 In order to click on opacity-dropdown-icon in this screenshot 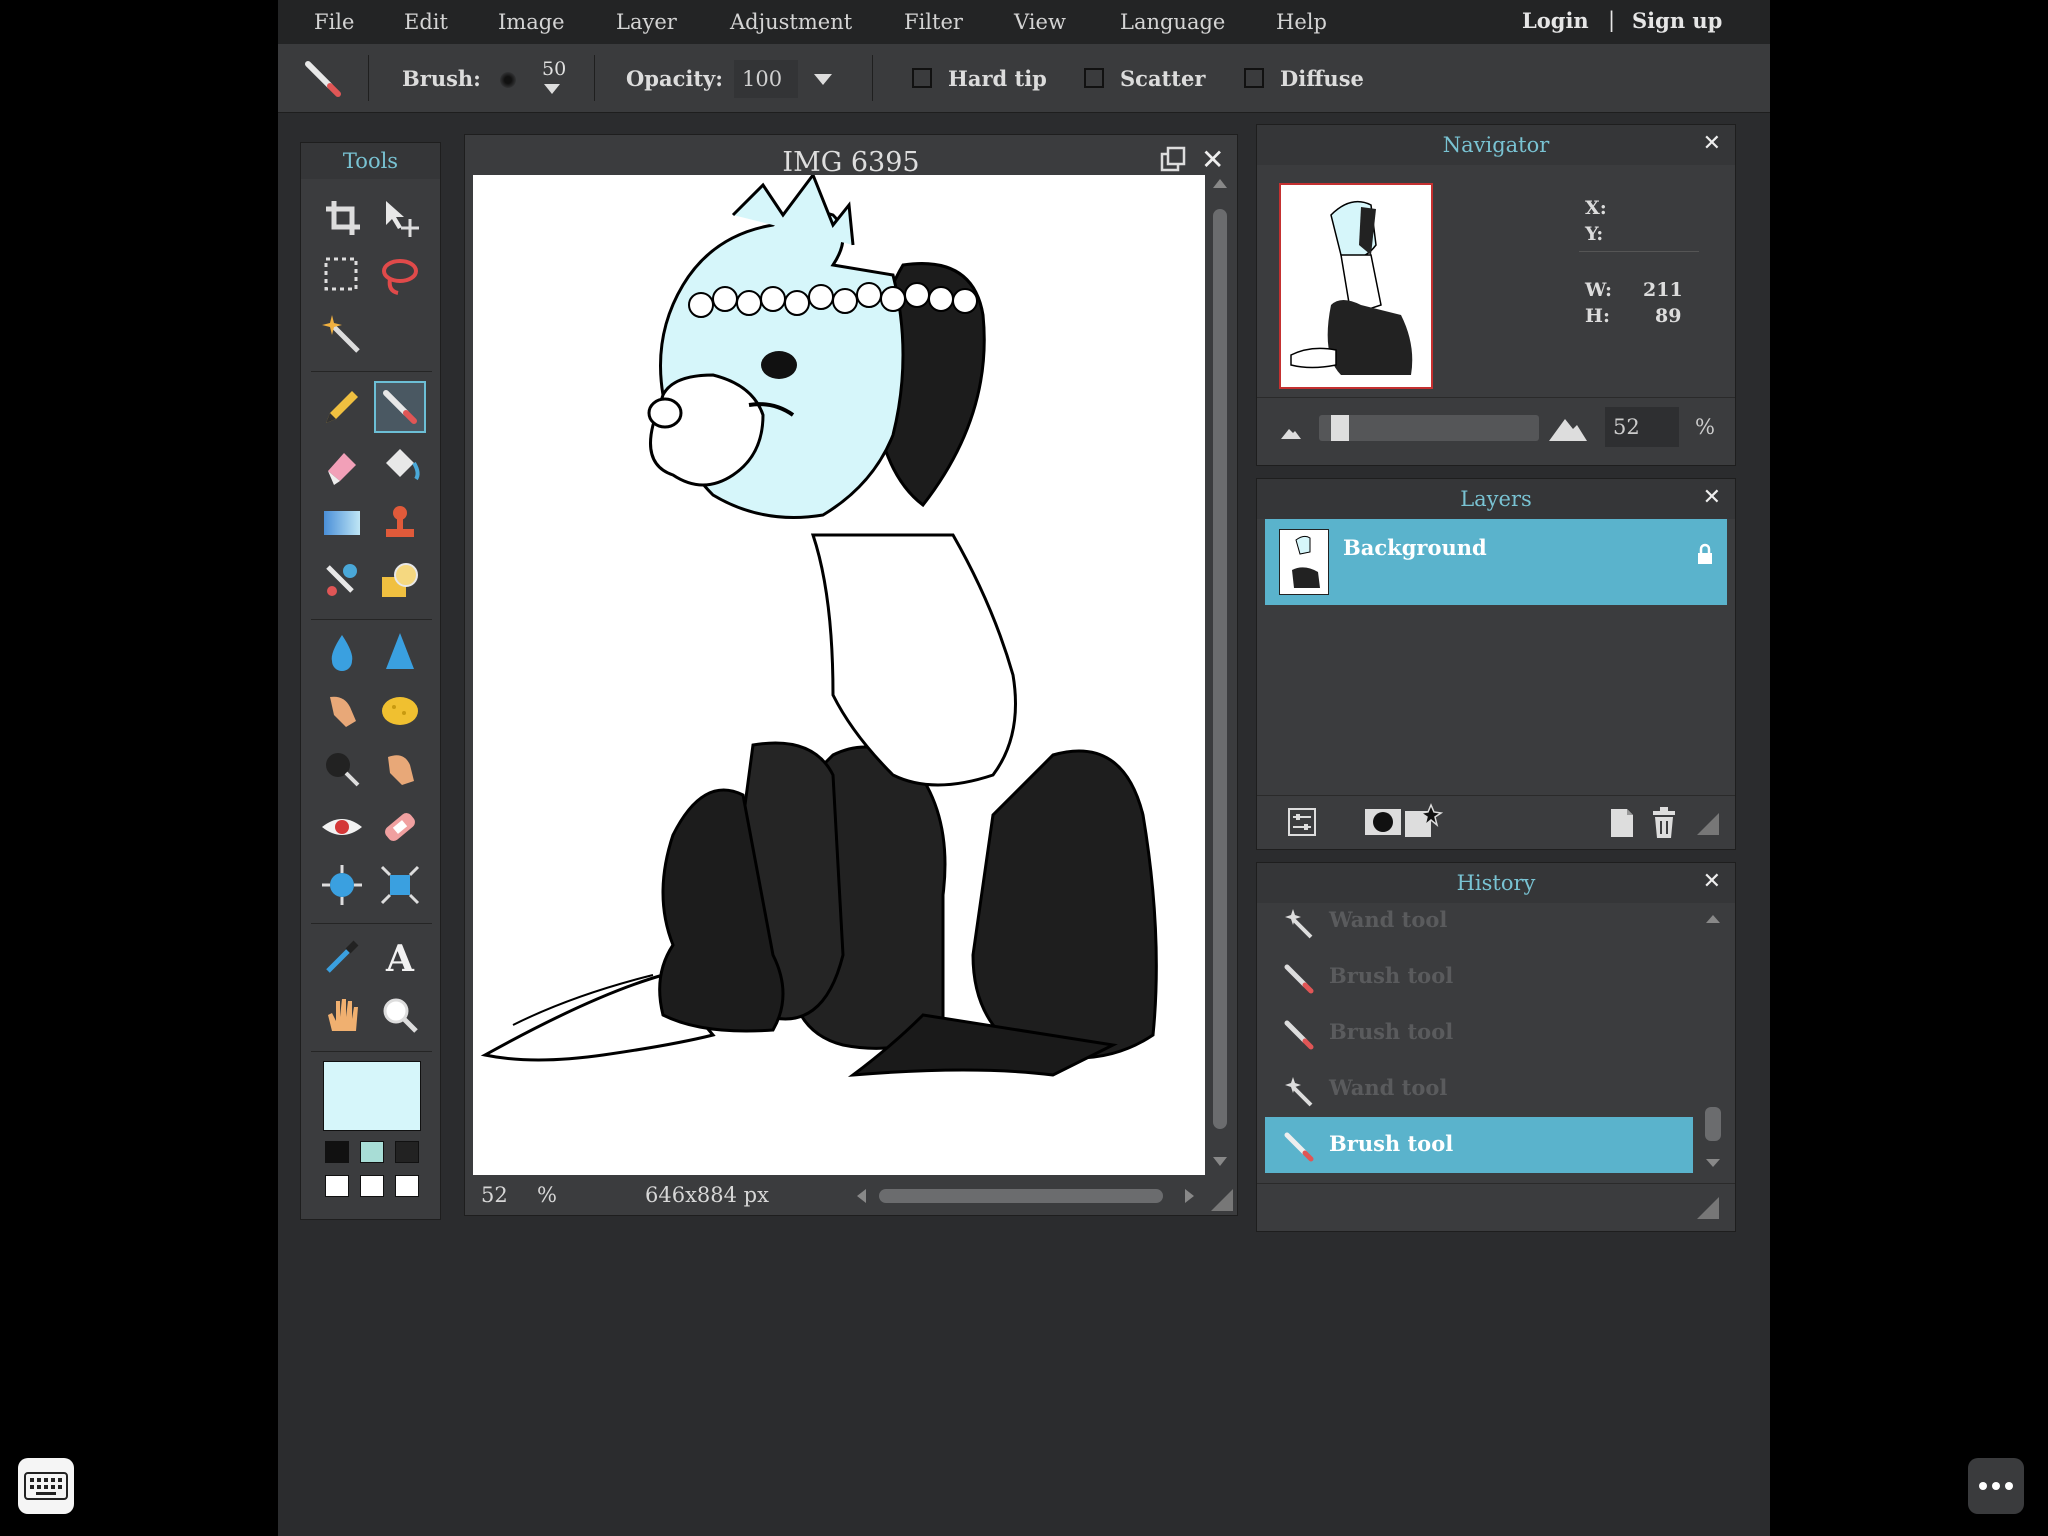, I will do `click(823, 79)`.